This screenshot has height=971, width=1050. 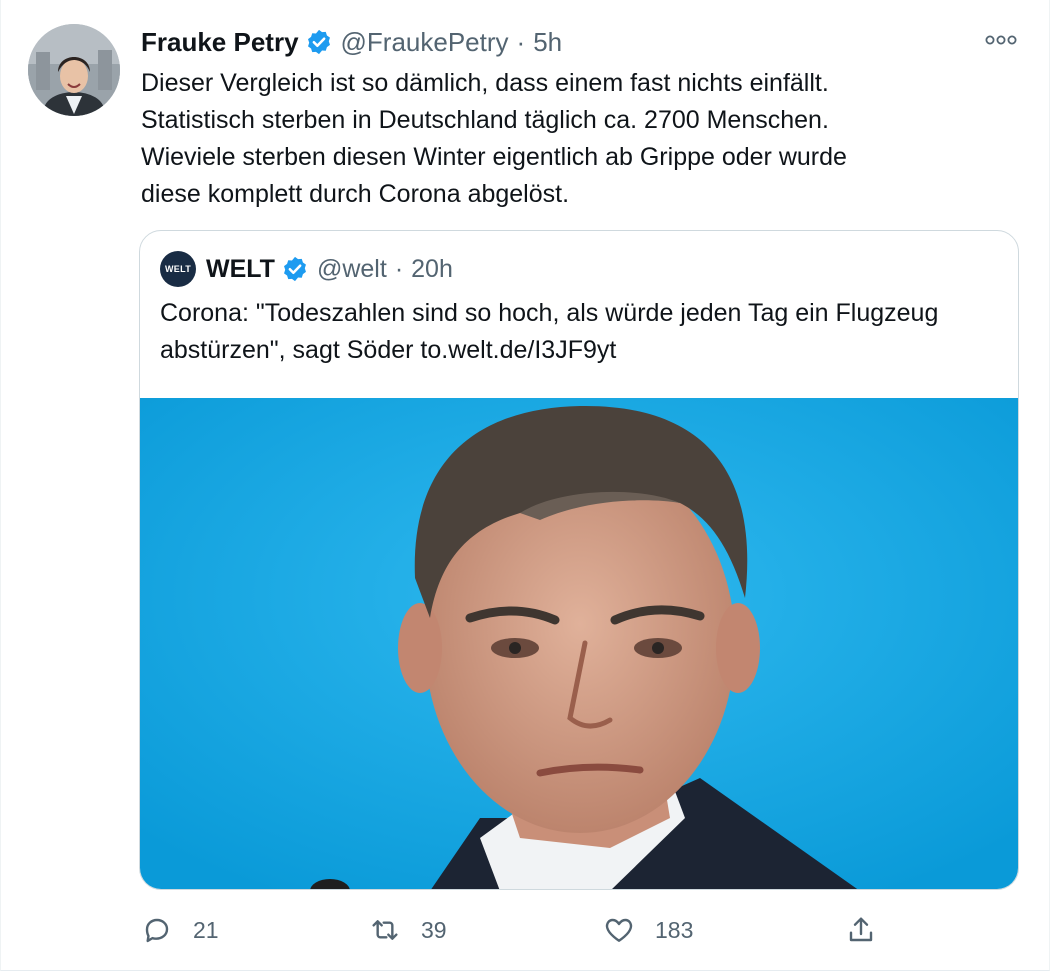 I want to click on retweet-count: 39, so click(x=434, y=929).